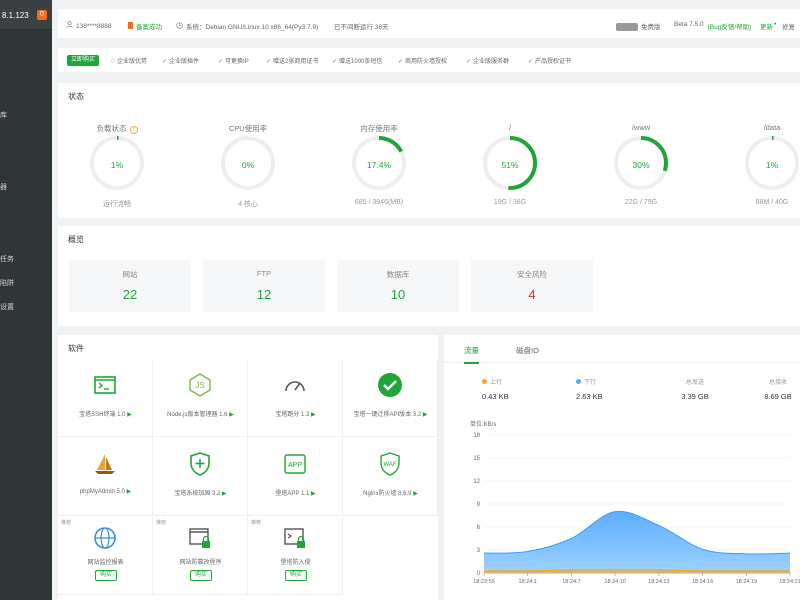  Describe the element at coordinates (398, 274) in the screenshot. I see `overview-card-label: 数据库` at that location.